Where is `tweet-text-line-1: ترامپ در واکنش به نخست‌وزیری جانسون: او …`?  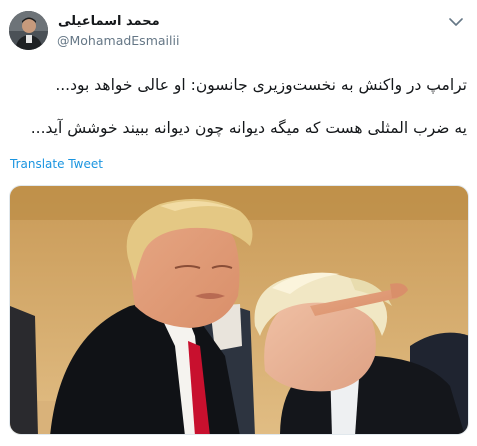 tweet-text-line-1: ترامپ در واکنش به نخست‌وزیری جانسون: او … is located at coordinates (261, 85).